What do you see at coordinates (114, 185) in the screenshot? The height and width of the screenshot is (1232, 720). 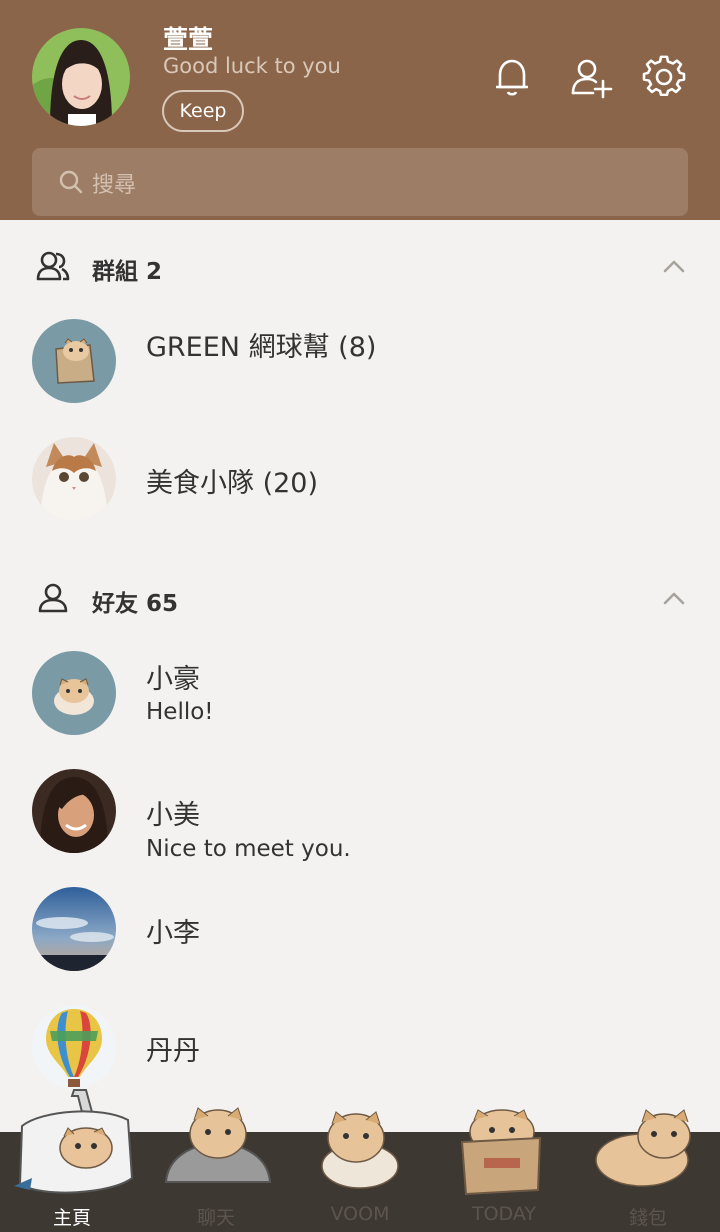 I see `search-placeholder: 搜尋` at bounding box center [114, 185].